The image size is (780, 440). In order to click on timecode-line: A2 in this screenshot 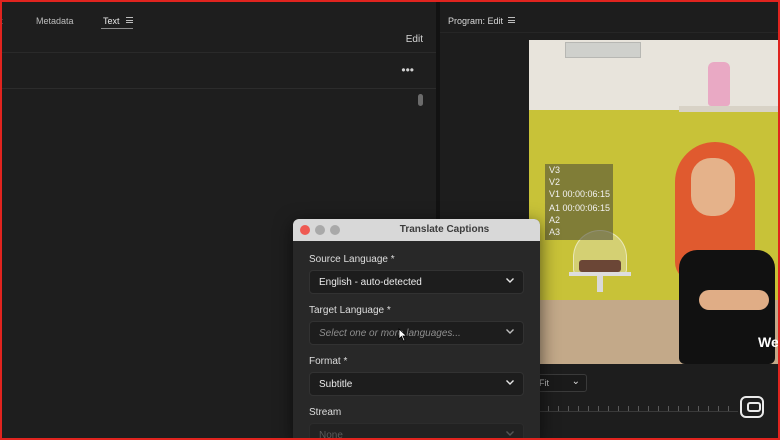, I will do `click(555, 220)`.